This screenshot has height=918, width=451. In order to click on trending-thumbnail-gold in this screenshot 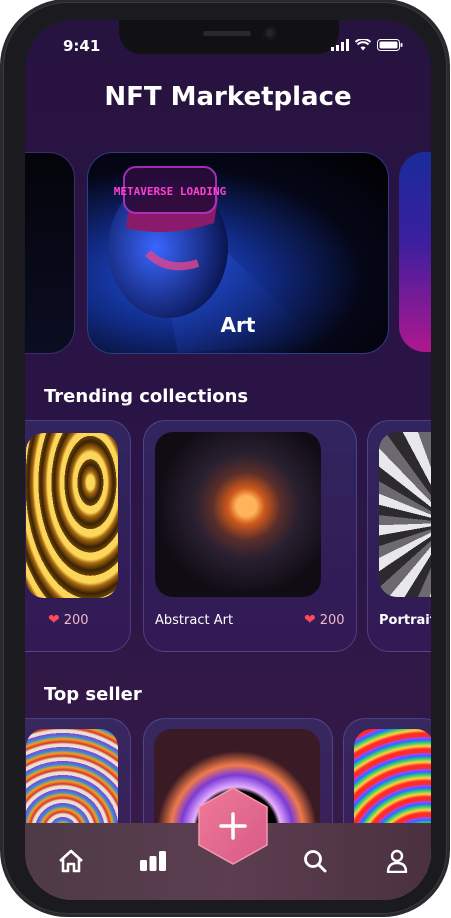, I will do `click(72, 515)`.